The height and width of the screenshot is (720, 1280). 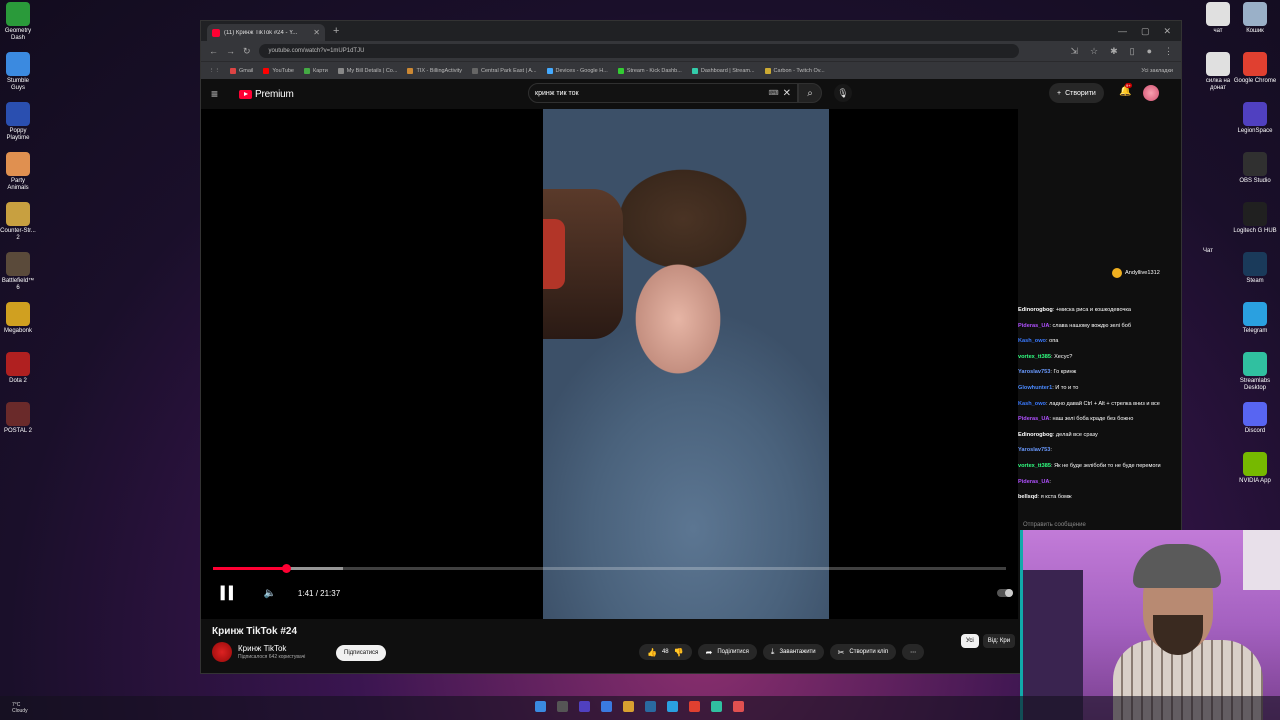 What do you see at coordinates (1255, 324) in the screenshot?
I see `desktop-right-icon-6: Telegram` at bounding box center [1255, 324].